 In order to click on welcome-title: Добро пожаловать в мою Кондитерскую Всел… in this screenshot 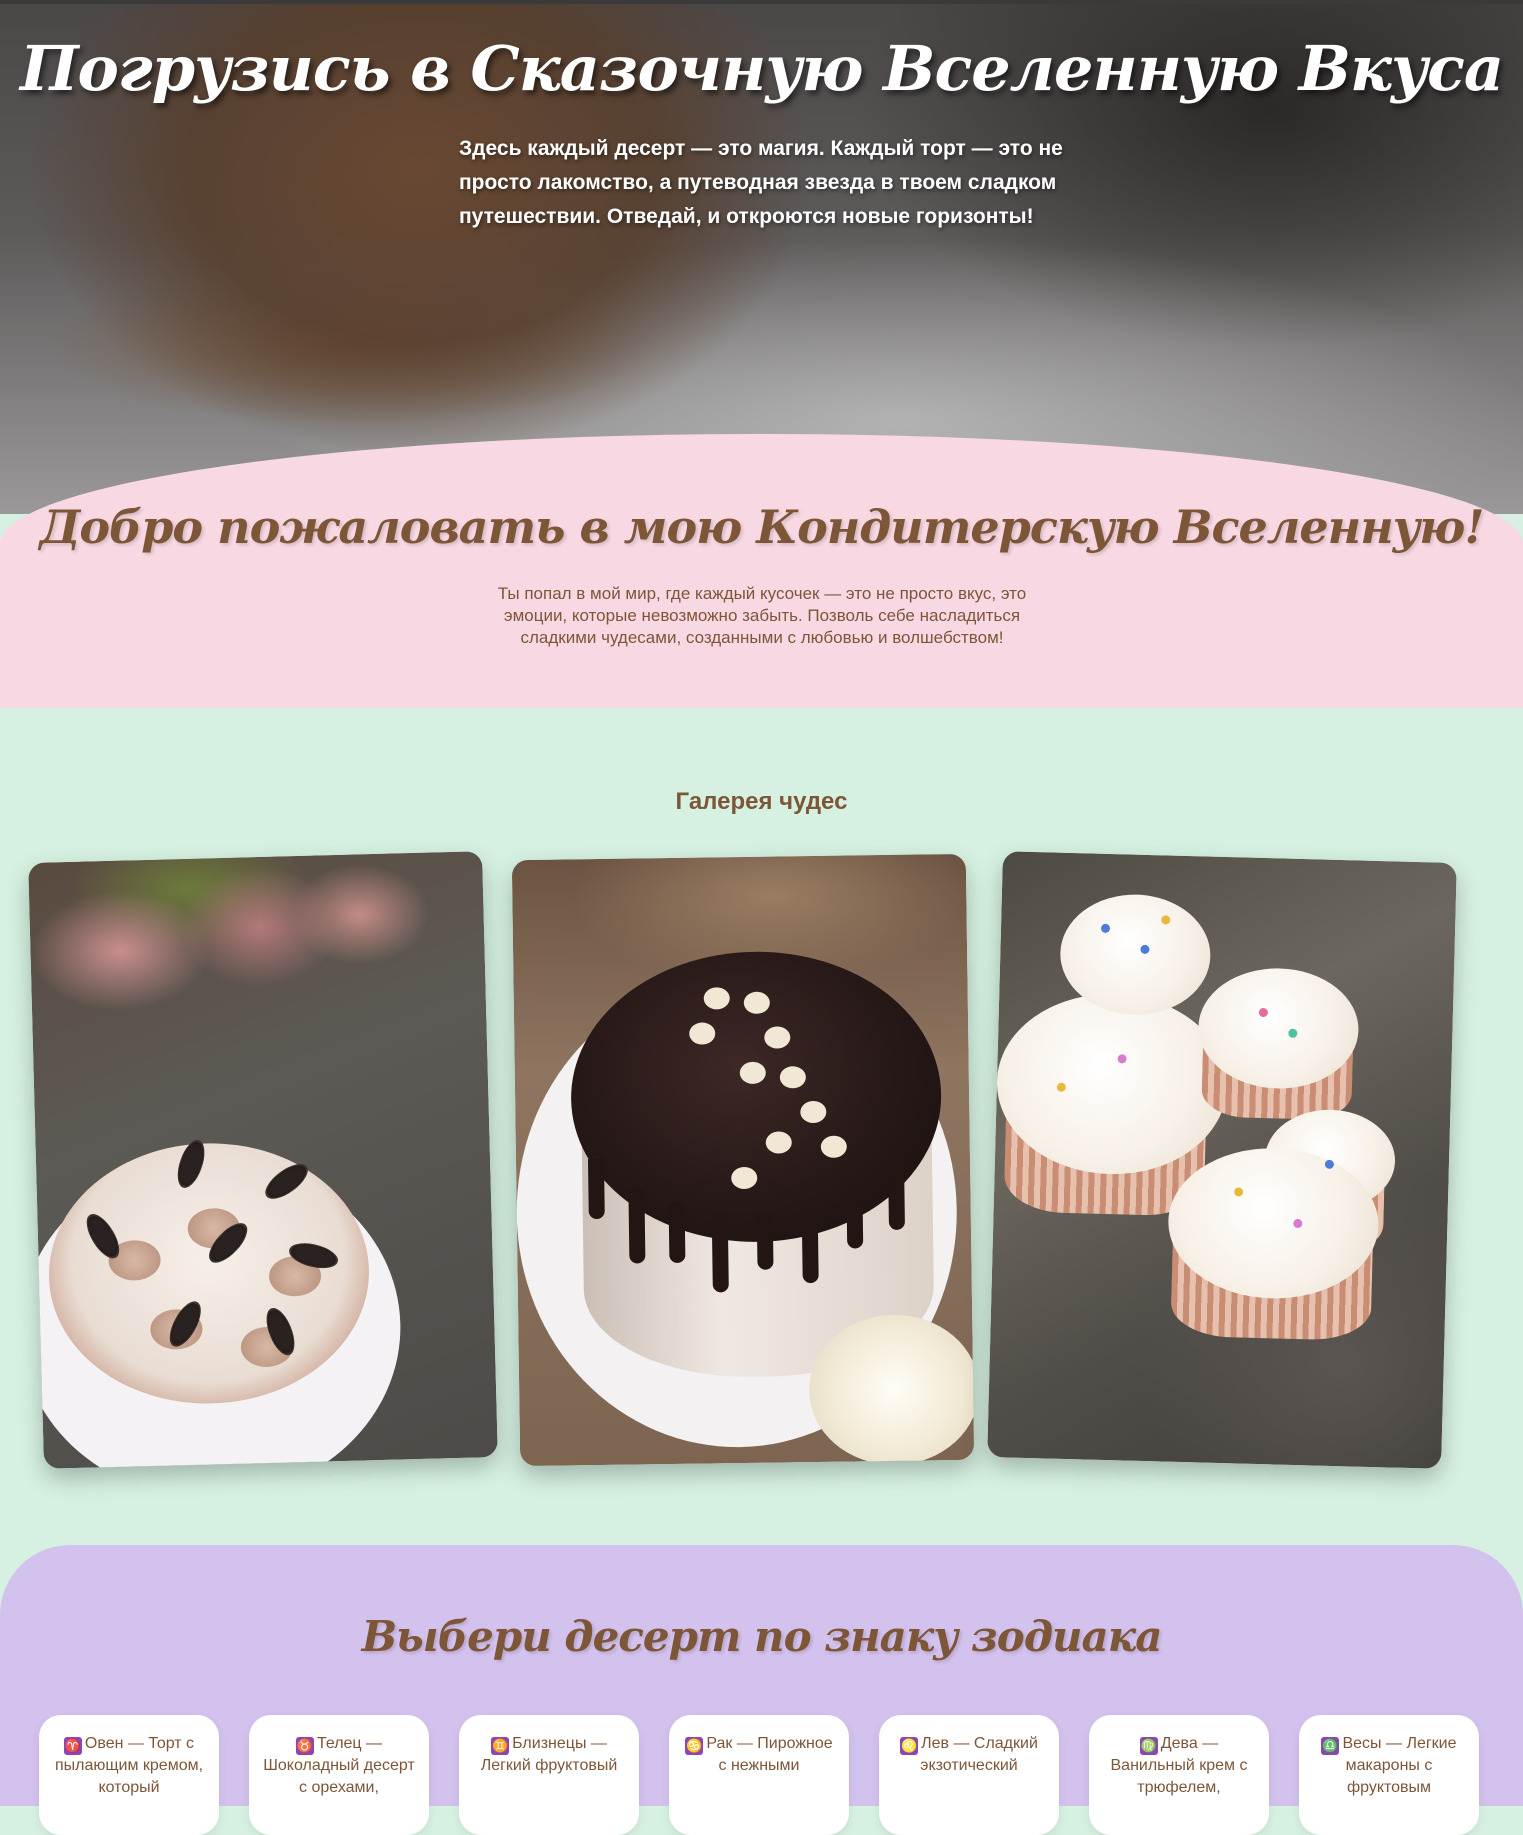, I will do `click(761, 527)`.